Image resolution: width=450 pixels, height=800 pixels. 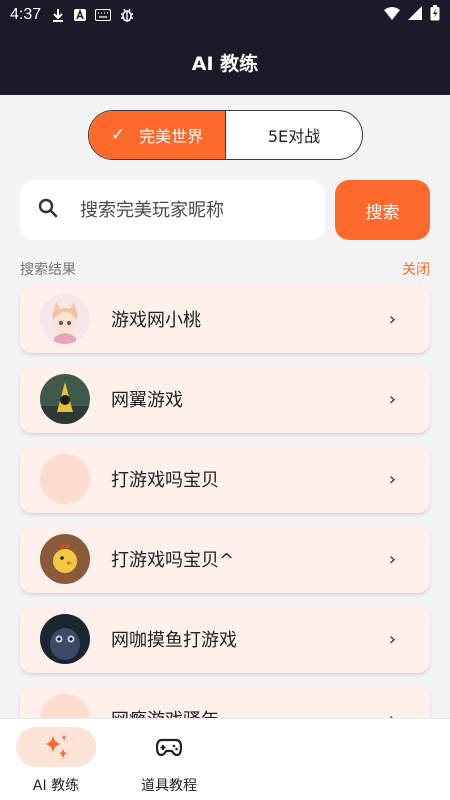 What do you see at coordinates (225, 319) in the screenshot?
I see `list-item: 游戏网小桃 ›` at bounding box center [225, 319].